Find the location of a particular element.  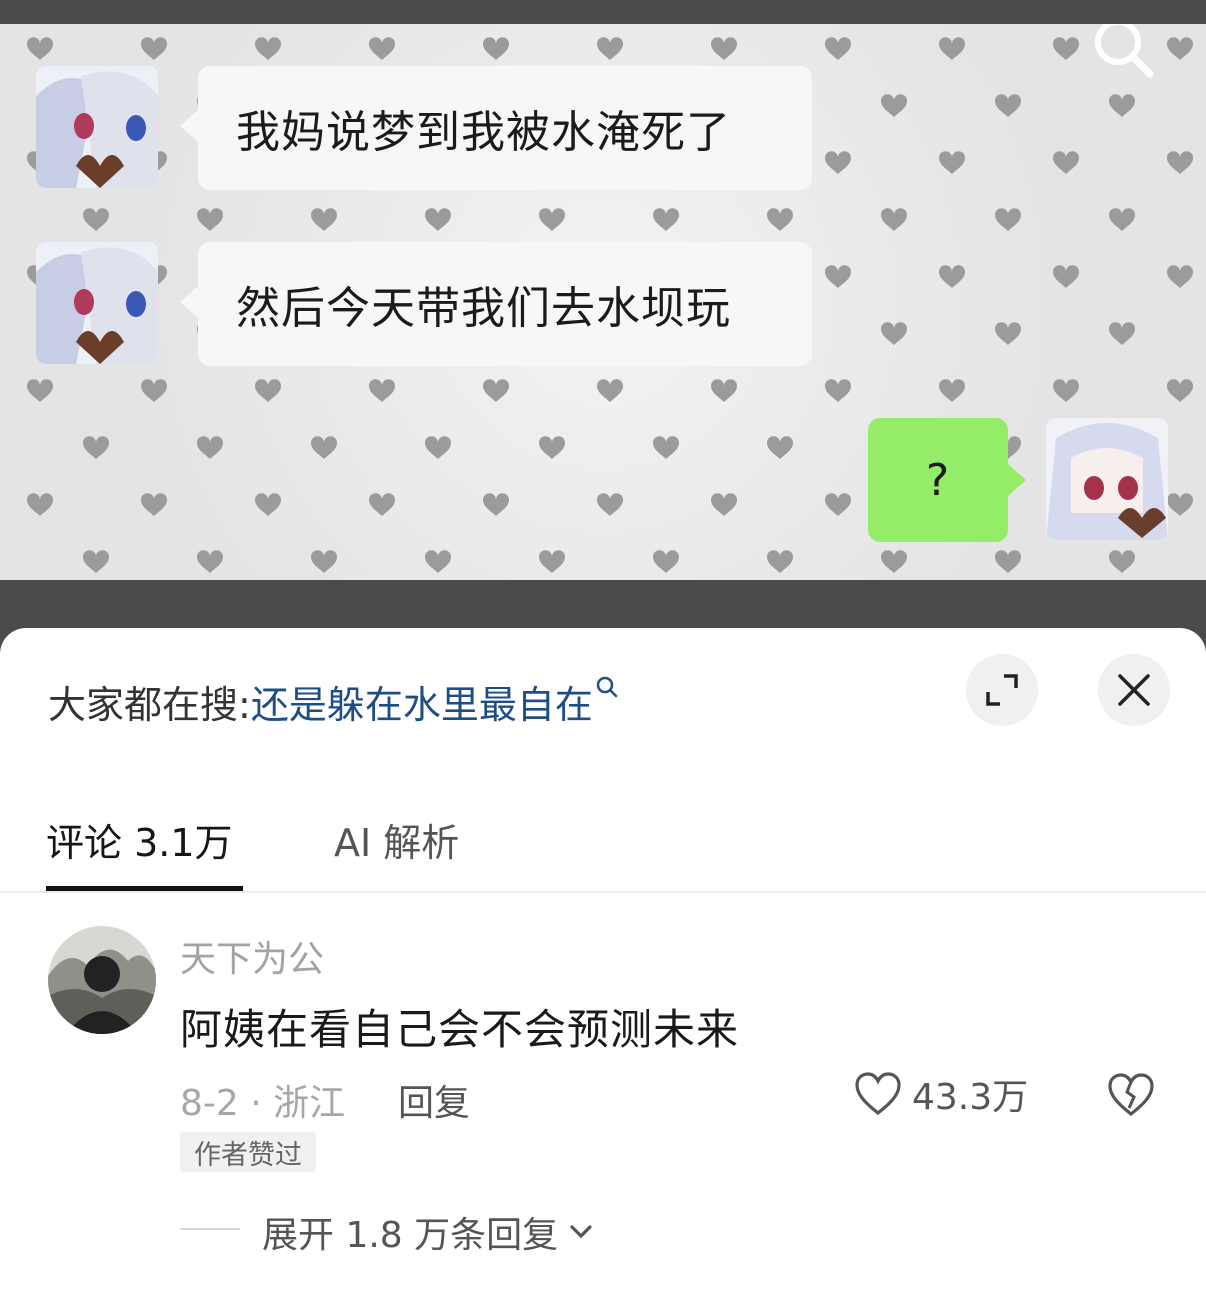

commenter-avatar is located at coordinates (102, 980).